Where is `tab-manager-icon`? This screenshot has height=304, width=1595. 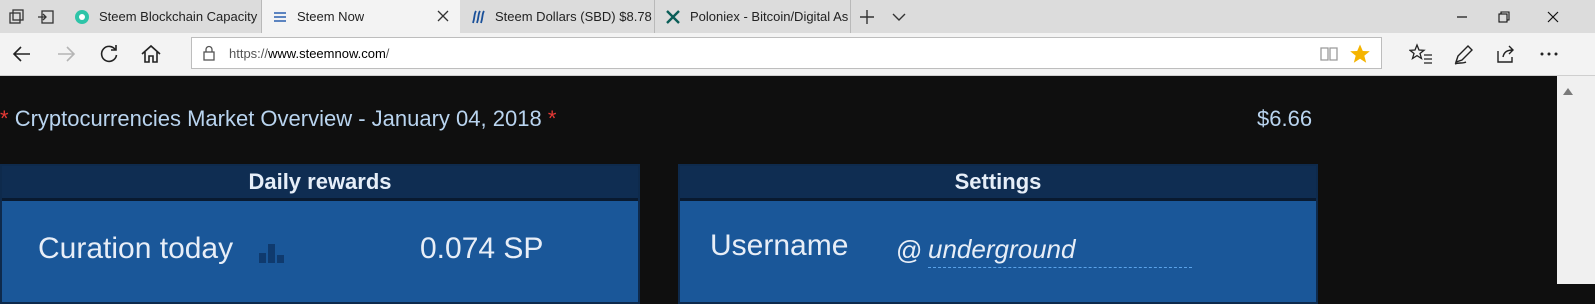 tab-manager-icon is located at coordinates (17, 17).